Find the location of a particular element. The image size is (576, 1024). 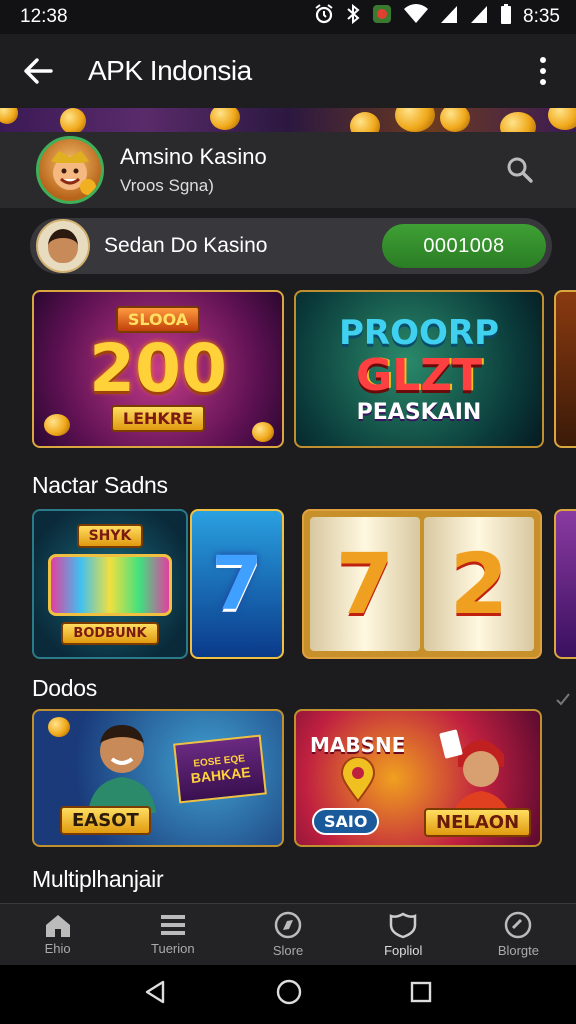

promo-bottom-label: EASOT is located at coordinates (105, 820).